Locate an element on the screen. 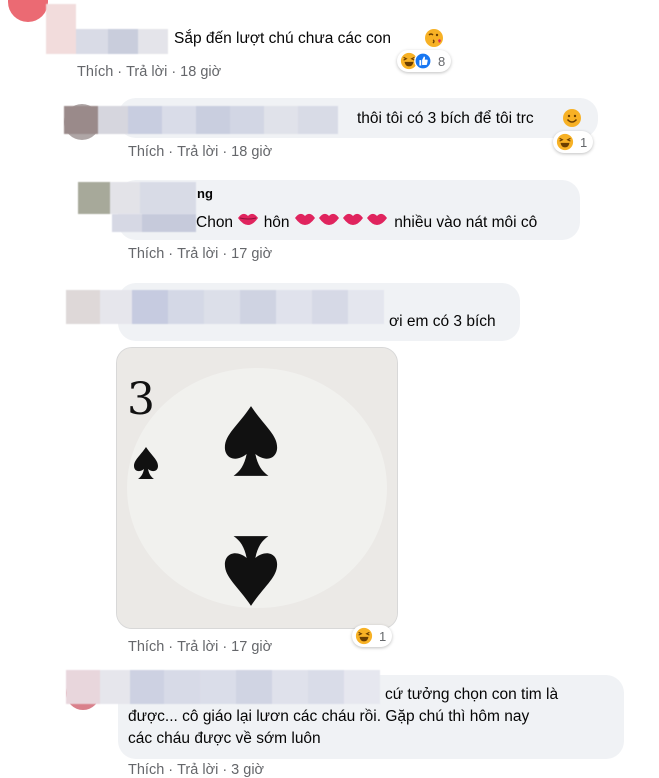 The height and width of the screenshot is (778, 659). comment-text-part: nhiều vào nát môi cô is located at coordinates (466, 222).